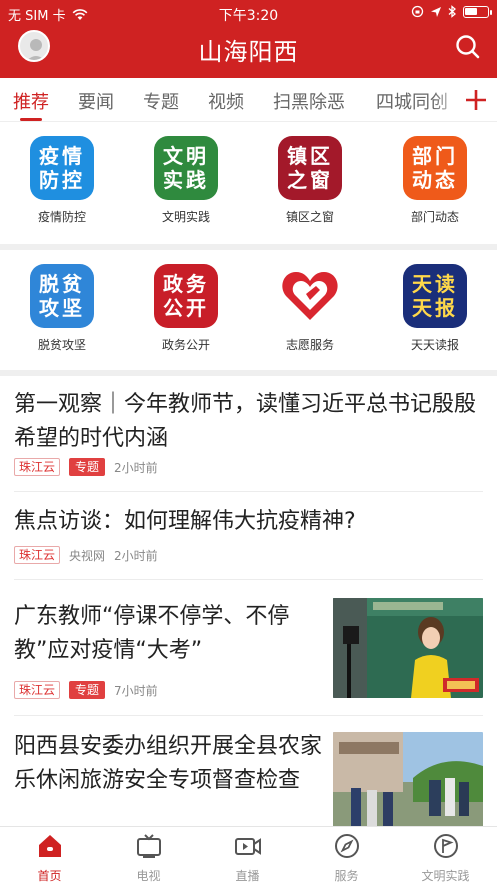 This screenshot has height=883, width=497. I want to click on tab-recommend: 推荐, so click(31, 101).